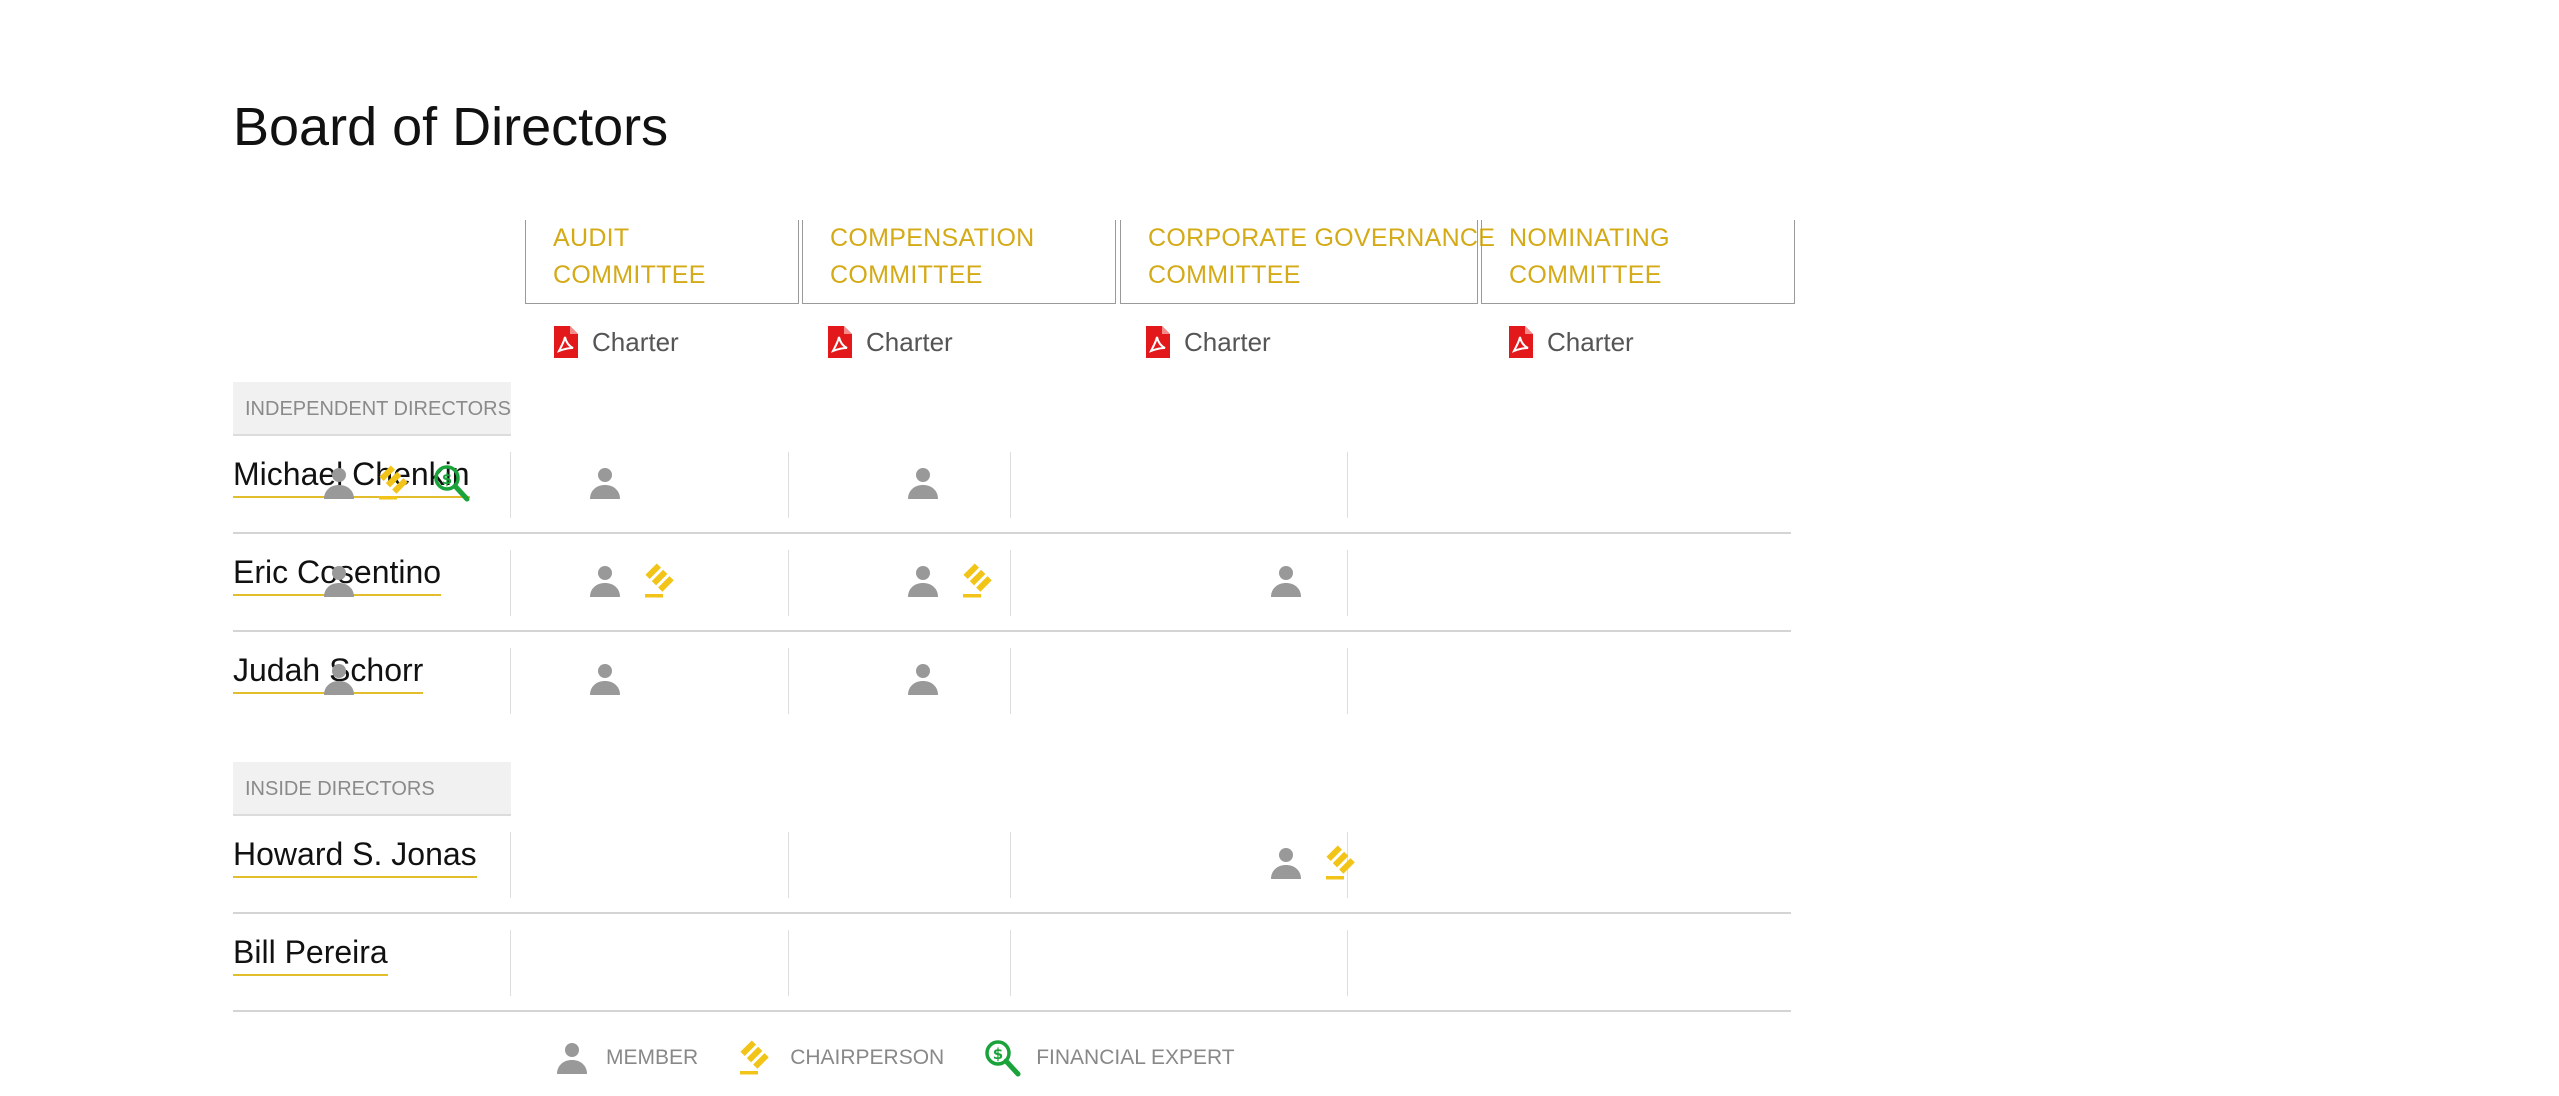 This screenshot has width=2559, height=1096. I want to click on legend: MEMBER CHAIRPERSON $ FINANCIAL EXPERT, so click(912, 1058).